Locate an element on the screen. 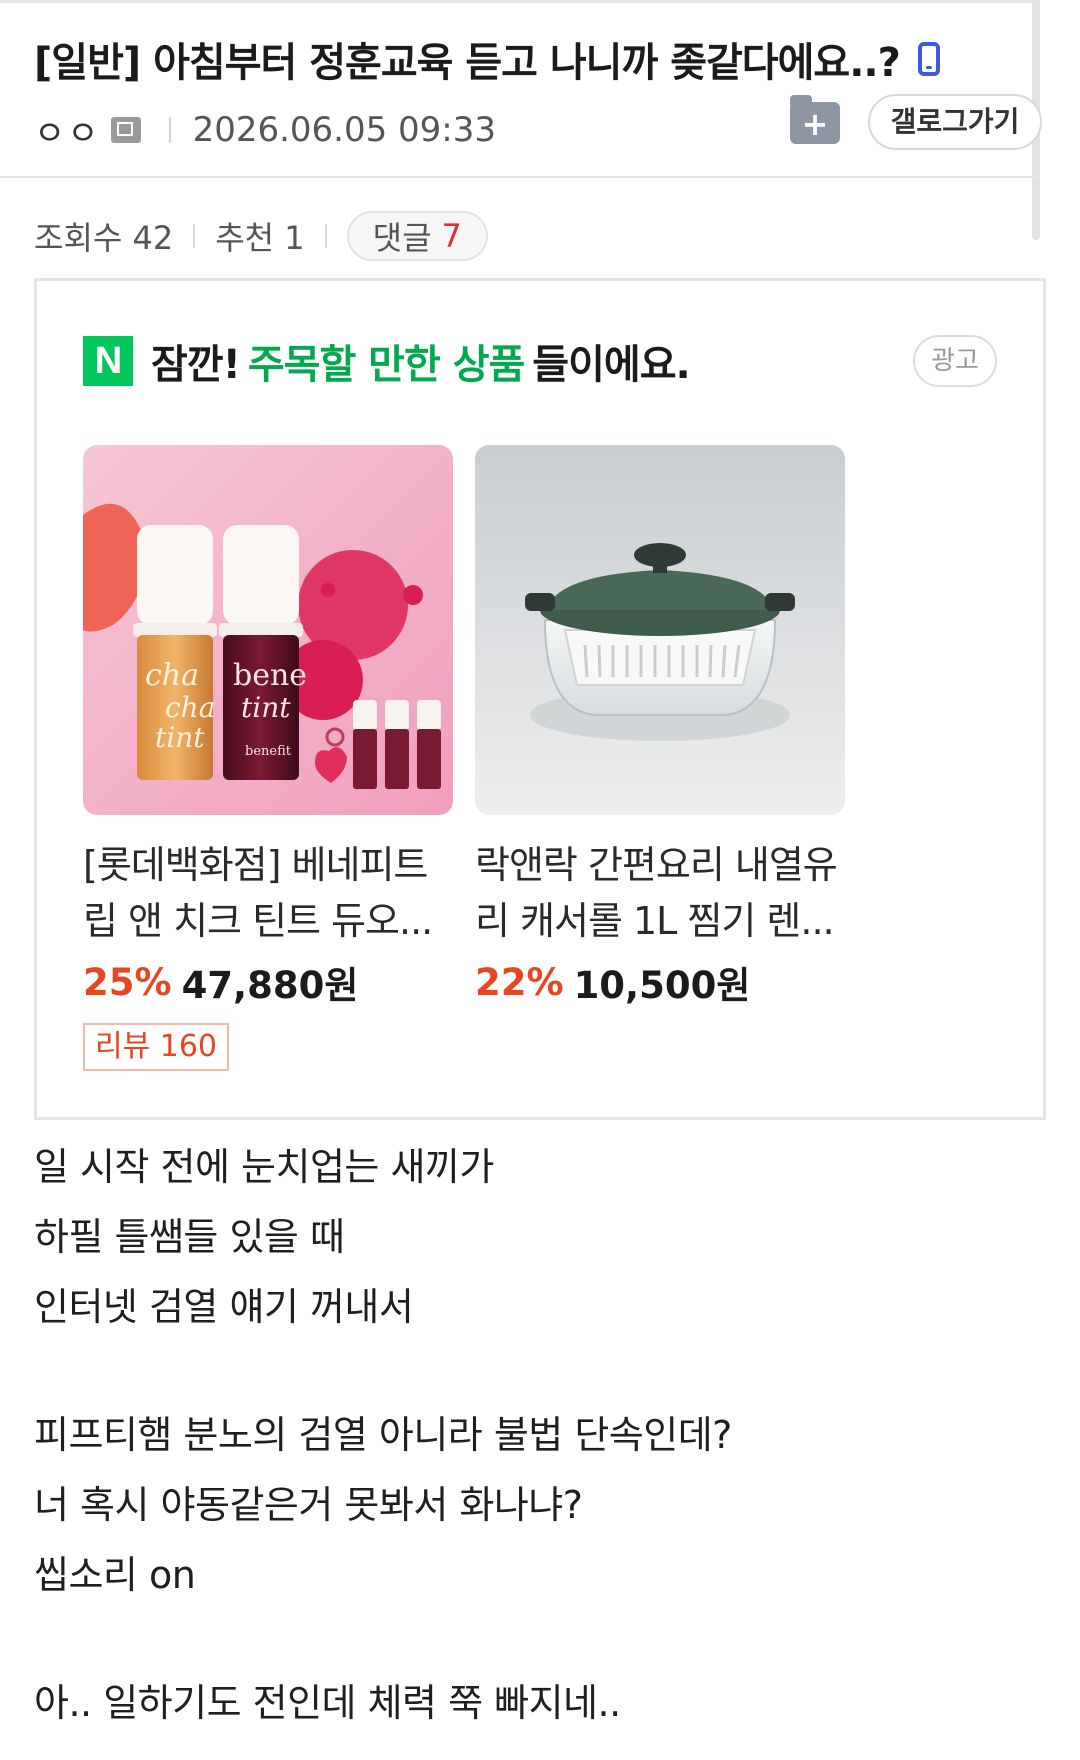 Image resolution: width=1080 pixels, height=1760 pixels. product-price-row: 25% 47,880원 is located at coordinates (268, 982).